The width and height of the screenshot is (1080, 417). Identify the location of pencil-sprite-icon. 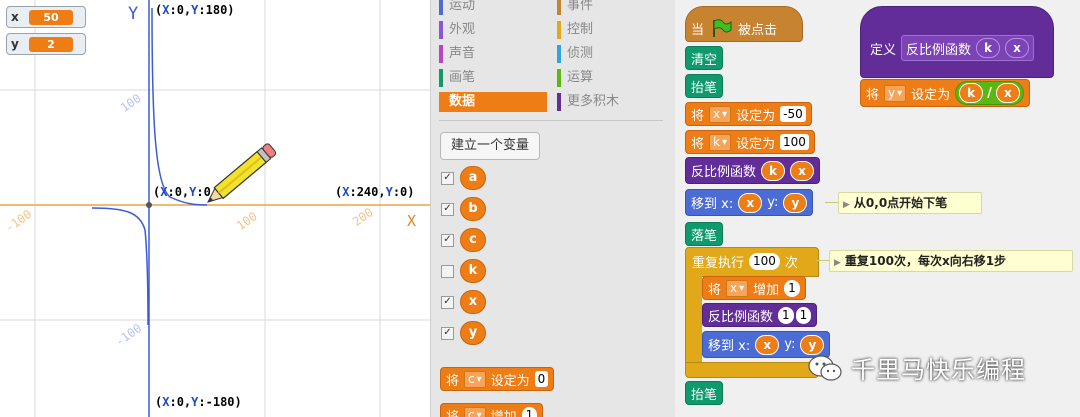
(242, 173).